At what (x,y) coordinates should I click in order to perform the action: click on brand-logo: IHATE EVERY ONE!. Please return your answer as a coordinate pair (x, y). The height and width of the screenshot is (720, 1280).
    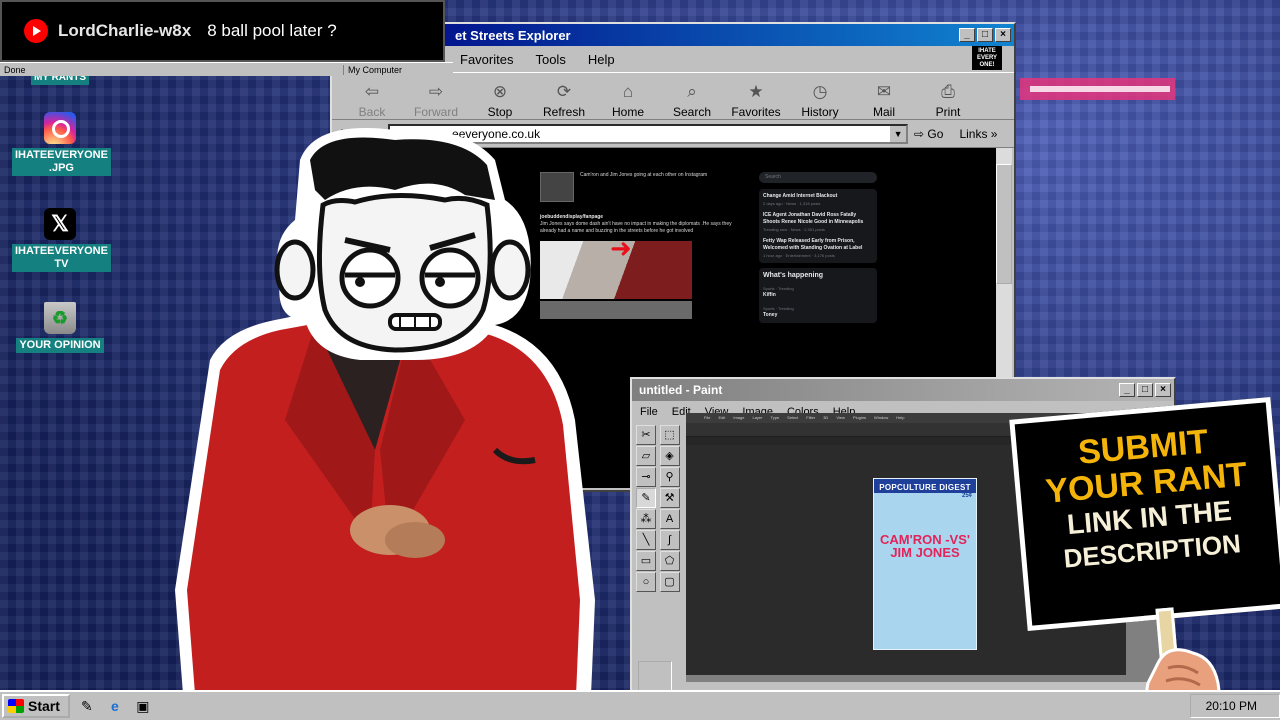
    Looking at the image, I should click on (987, 58).